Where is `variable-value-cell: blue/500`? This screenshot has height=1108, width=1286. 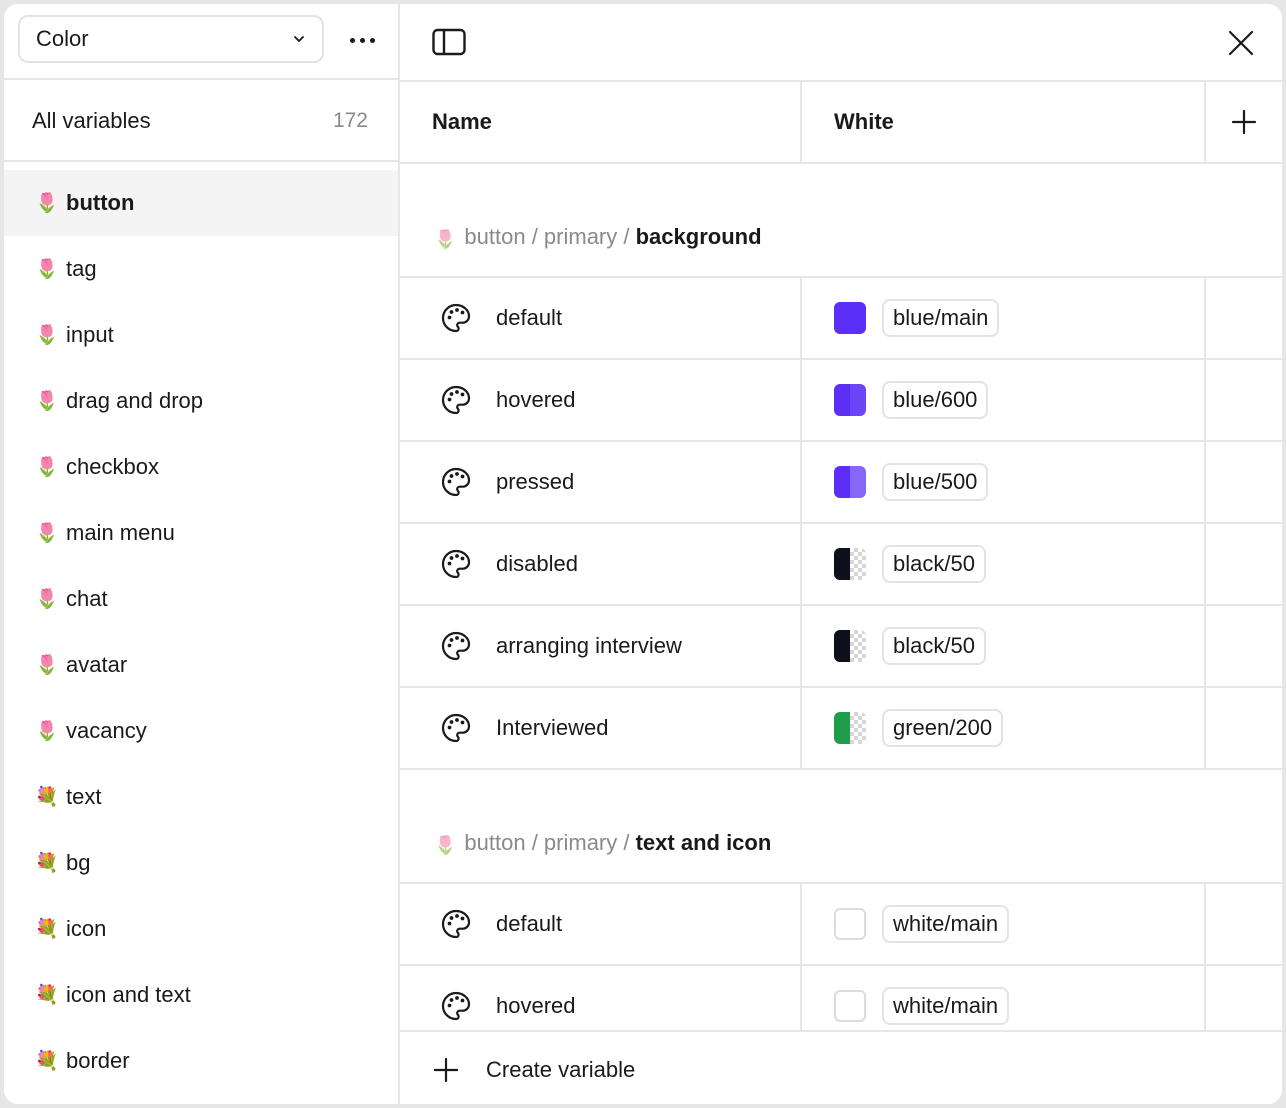
variable-value-cell: blue/500 is located at coordinates (1004, 482).